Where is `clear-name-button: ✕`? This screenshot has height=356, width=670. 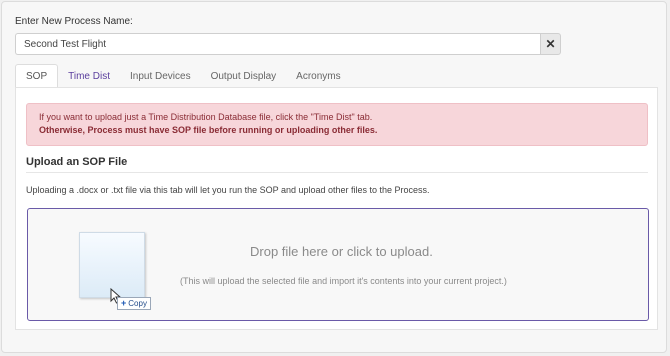
clear-name-button: ✕ is located at coordinates (550, 44).